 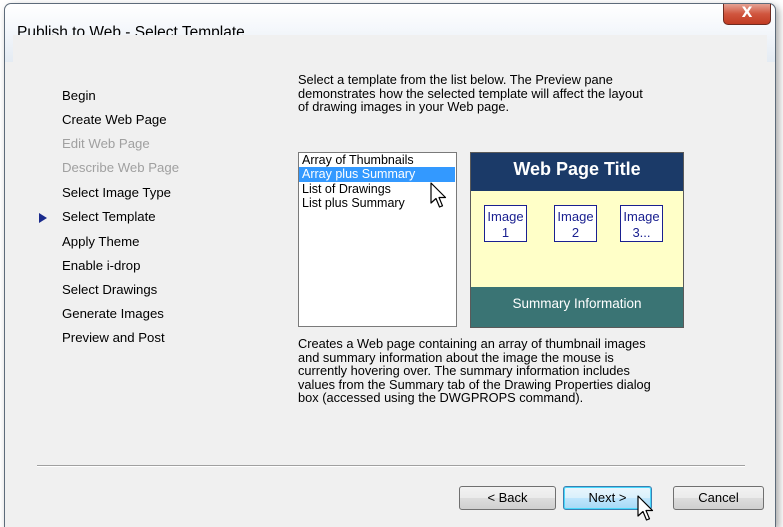 What do you see at coordinates (106, 143) in the screenshot?
I see `step-edit-web-page: Edit Web Page` at bounding box center [106, 143].